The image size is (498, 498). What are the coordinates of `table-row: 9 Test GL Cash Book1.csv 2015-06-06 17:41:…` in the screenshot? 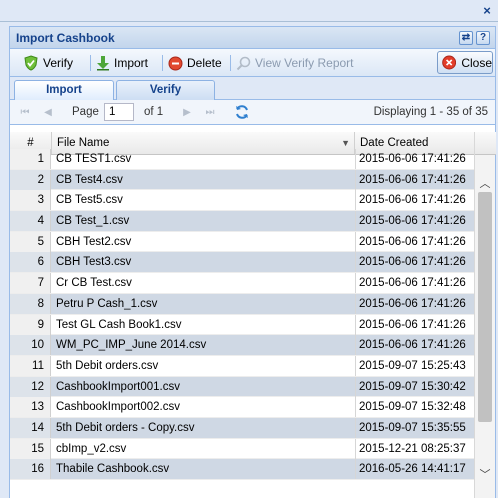 It's located at (242, 325).